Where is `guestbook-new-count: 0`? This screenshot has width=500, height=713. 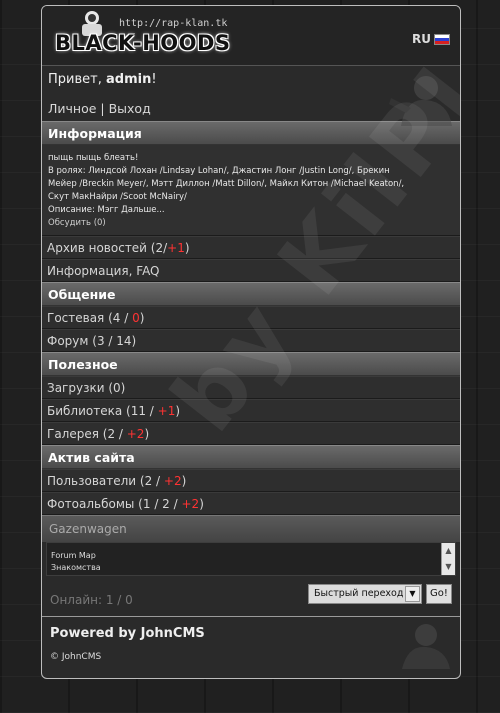
guestbook-new-count: 0 is located at coordinates (136, 318).